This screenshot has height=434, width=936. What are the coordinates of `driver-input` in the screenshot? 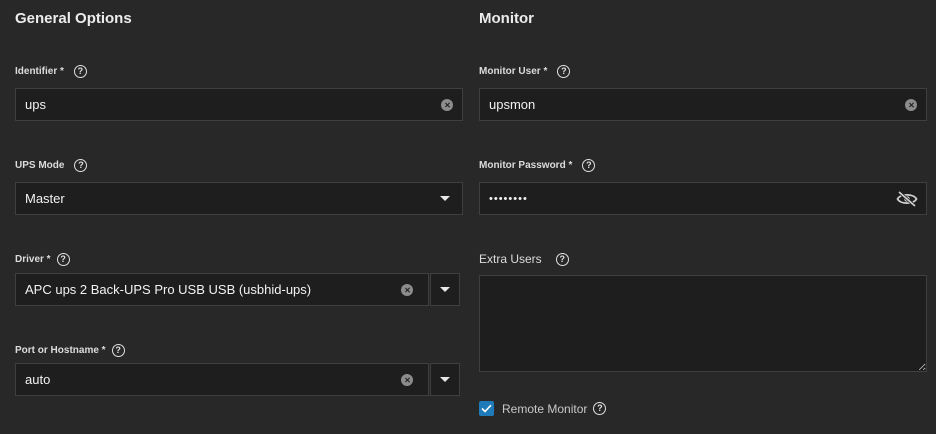 It's located at (208, 289).